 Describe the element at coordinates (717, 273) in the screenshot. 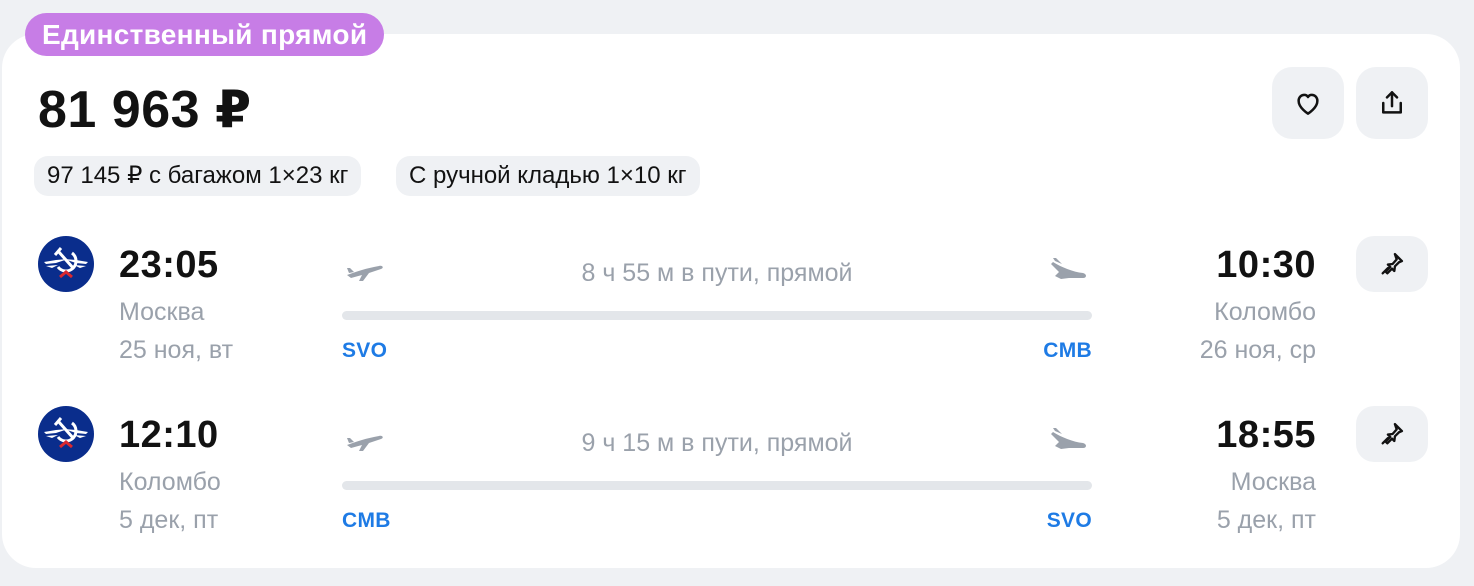

I see `flight-duration: 8 ч 55 м в пути, прямой` at that location.